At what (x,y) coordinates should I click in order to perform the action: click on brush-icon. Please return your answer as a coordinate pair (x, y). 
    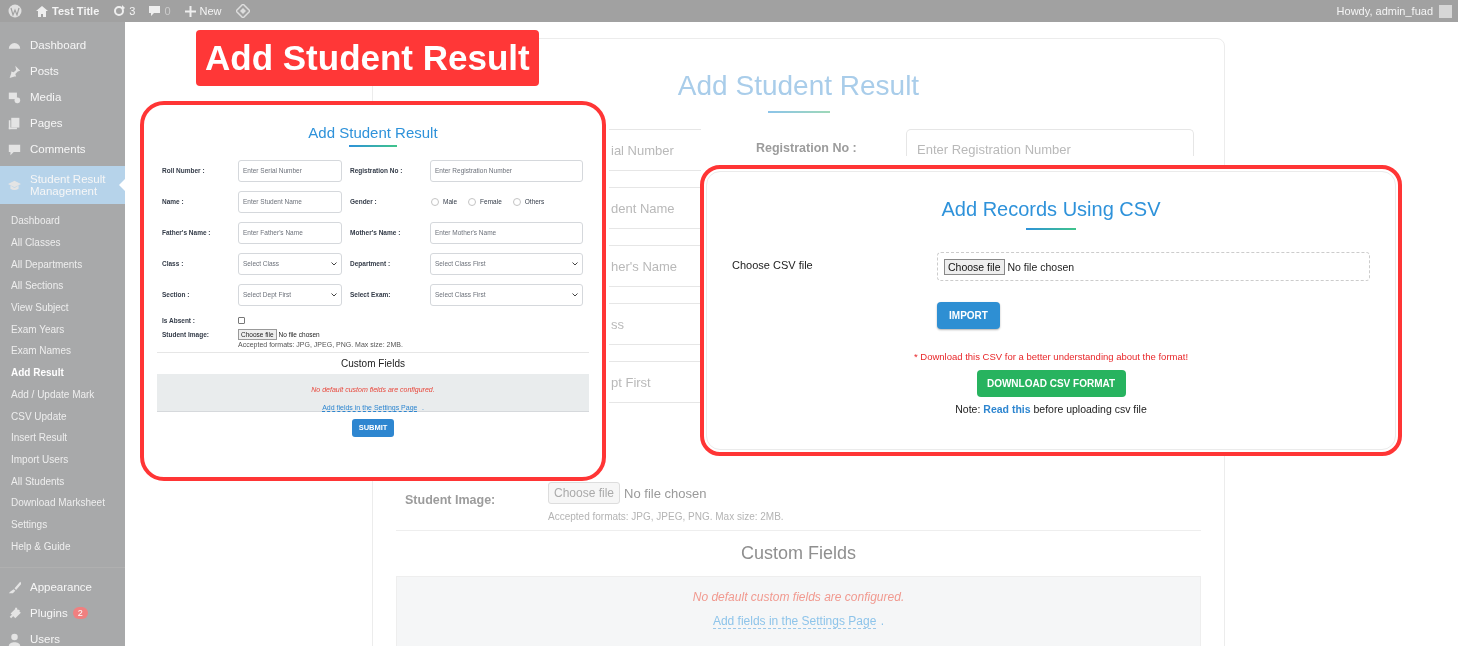
    Looking at the image, I should click on (14, 587).